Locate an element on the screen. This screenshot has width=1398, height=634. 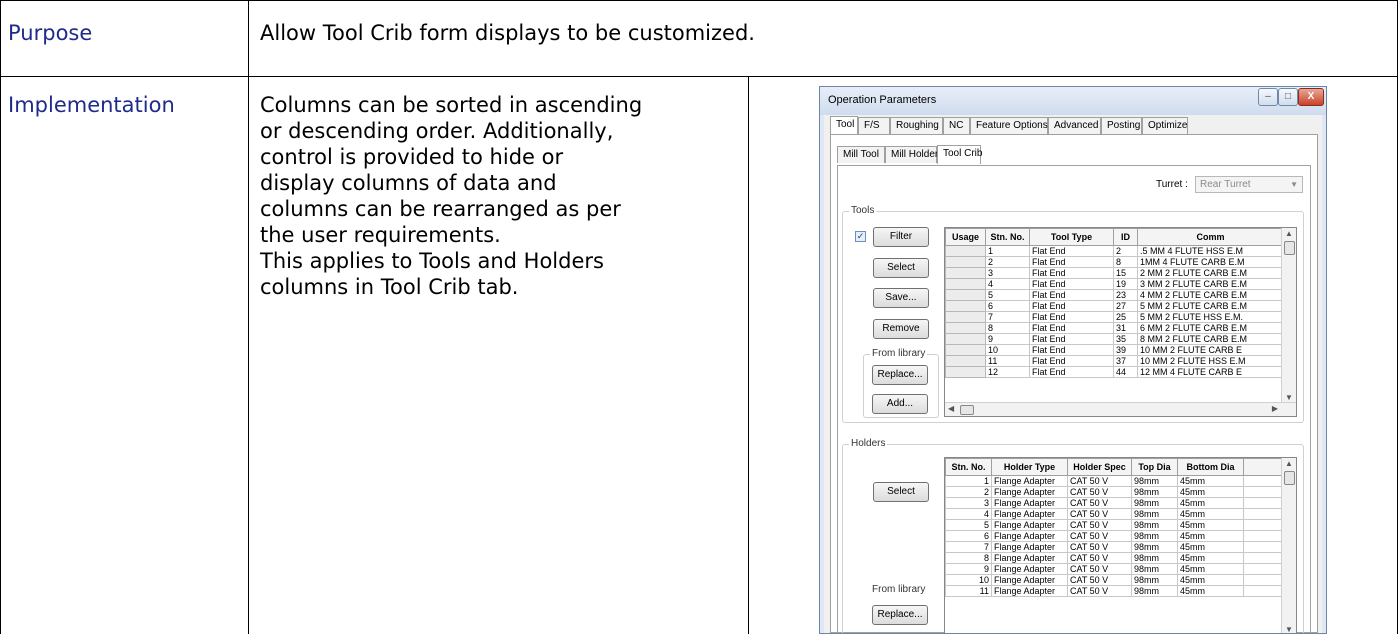
table-row: 8 Flat End 31 6 MM 2 FLUTE CARB E.M is located at coordinates (1114, 328).